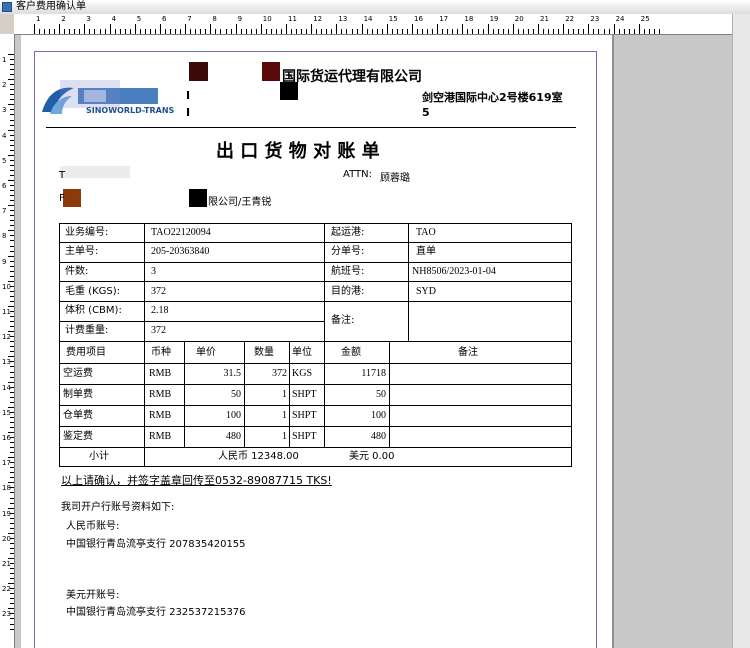  Describe the element at coordinates (357, 174) in the screenshot. I see `attn-label: ATTN:` at that location.